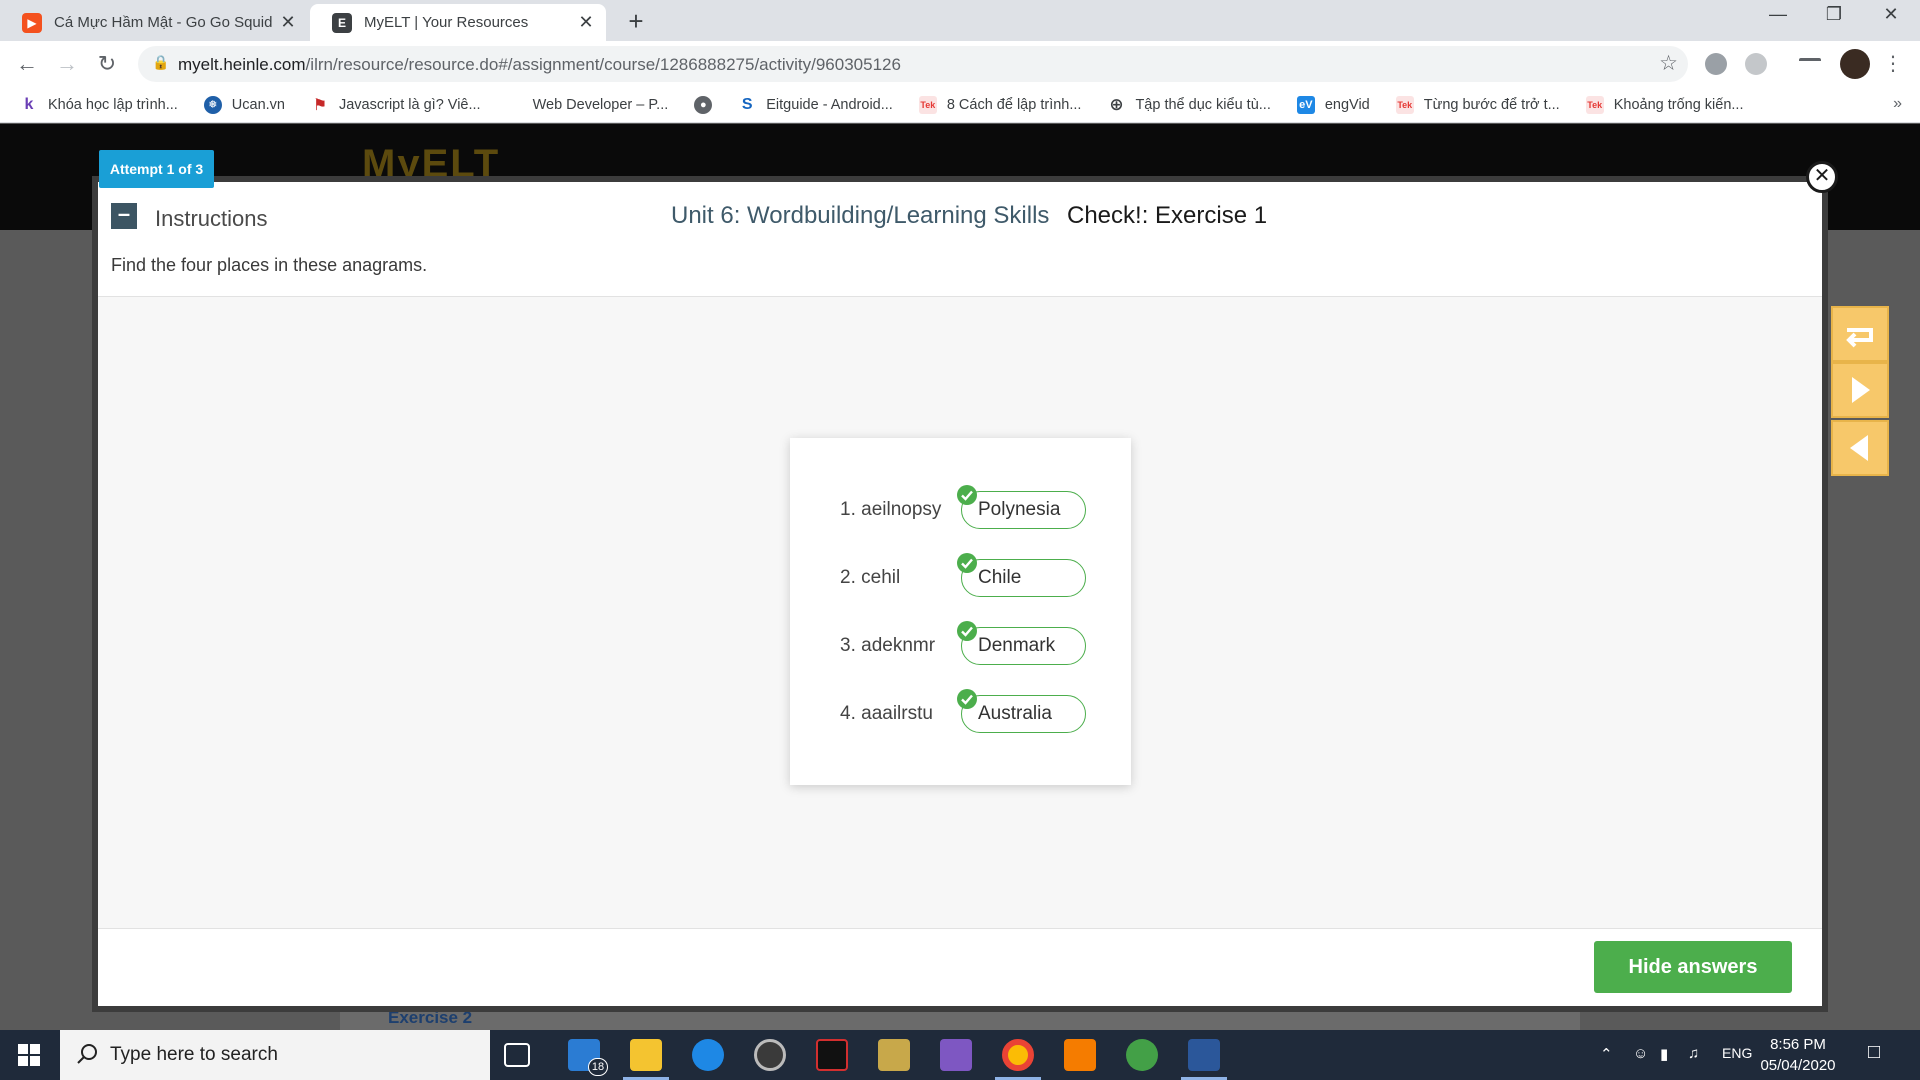 Image resolution: width=1920 pixels, height=1080 pixels. Describe the element at coordinates (1798, 1055) in the screenshot. I see `clock: 8:56 PM 05/04/2020` at that location.